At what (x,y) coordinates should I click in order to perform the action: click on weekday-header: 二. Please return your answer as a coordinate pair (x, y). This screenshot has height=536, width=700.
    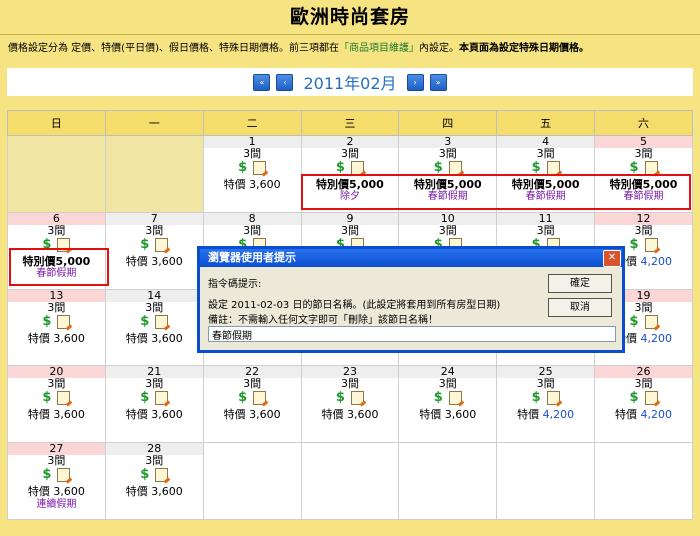
    Looking at the image, I should click on (252, 123).